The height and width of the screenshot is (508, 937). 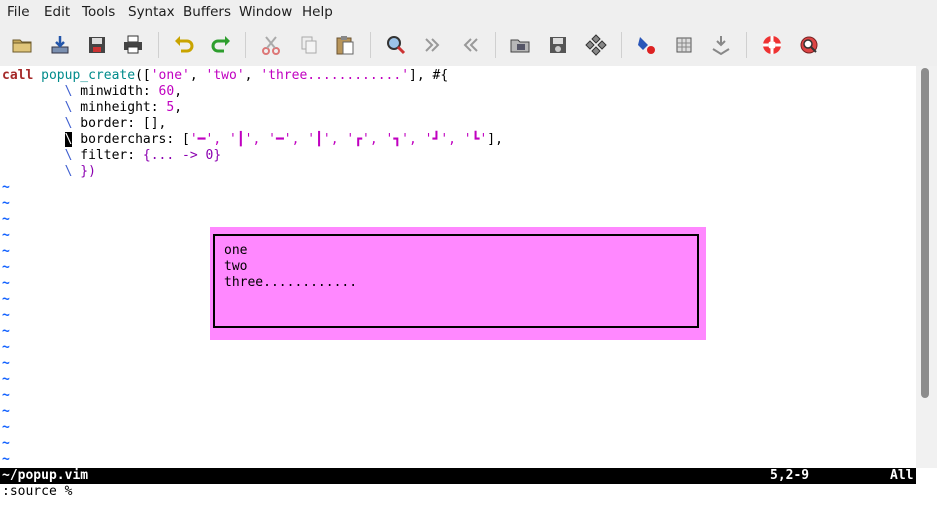 What do you see at coordinates (520, 45) in the screenshot?
I see `load-session-icon` at bounding box center [520, 45].